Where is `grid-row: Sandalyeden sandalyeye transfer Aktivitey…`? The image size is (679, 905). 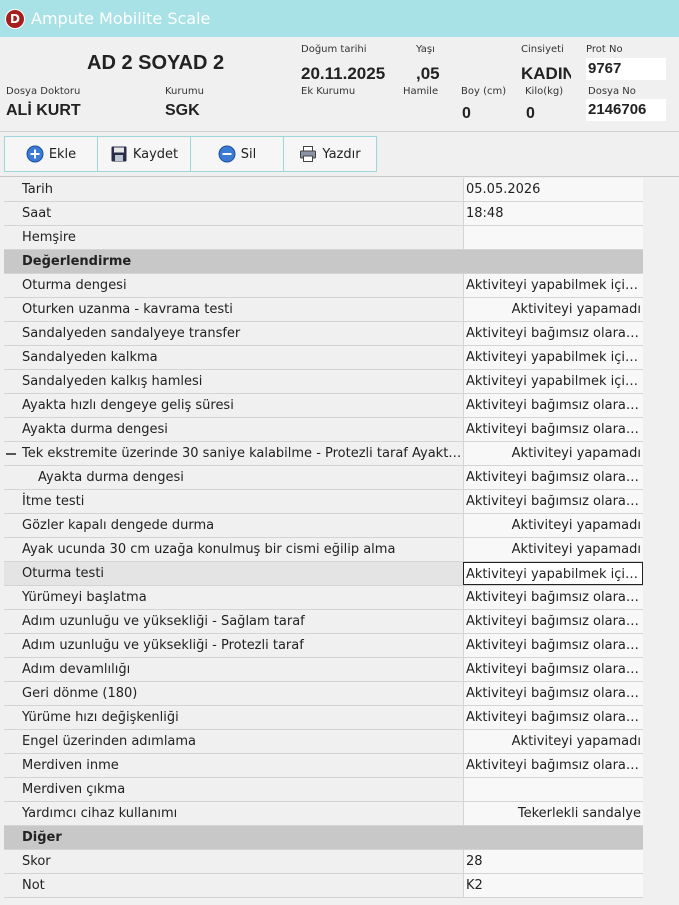
grid-row: Sandalyeden sandalyeye transfer Aktivitey… is located at coordinates (323, 334).